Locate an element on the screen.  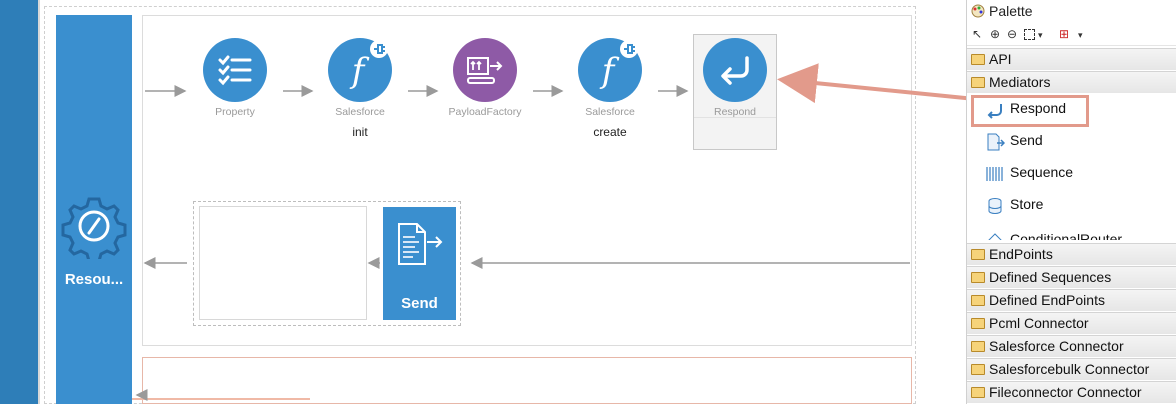
palette-toolbar: ↖ ⊕ ⊖ ▾ ⊞ ▾ is located at coordinates (1071, 34).